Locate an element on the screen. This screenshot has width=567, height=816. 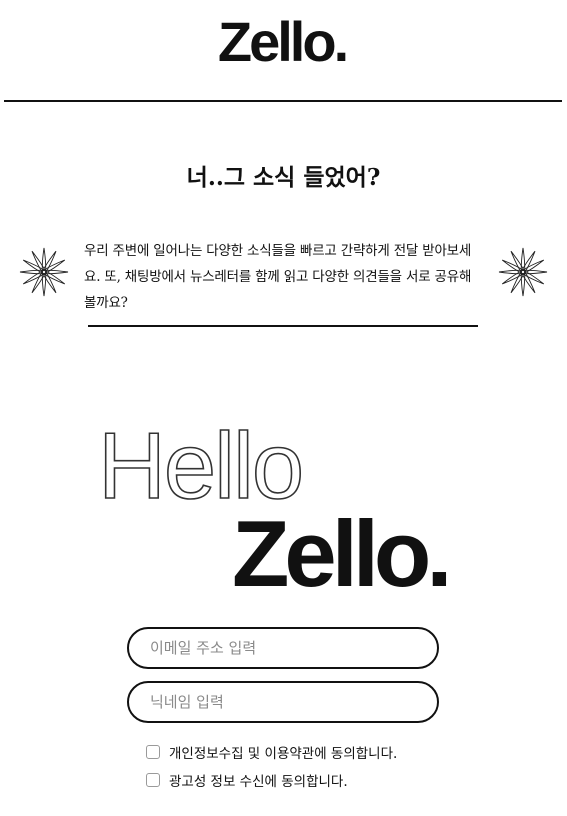
consent-privacy-checkbox is located at coordinates (153, 752).